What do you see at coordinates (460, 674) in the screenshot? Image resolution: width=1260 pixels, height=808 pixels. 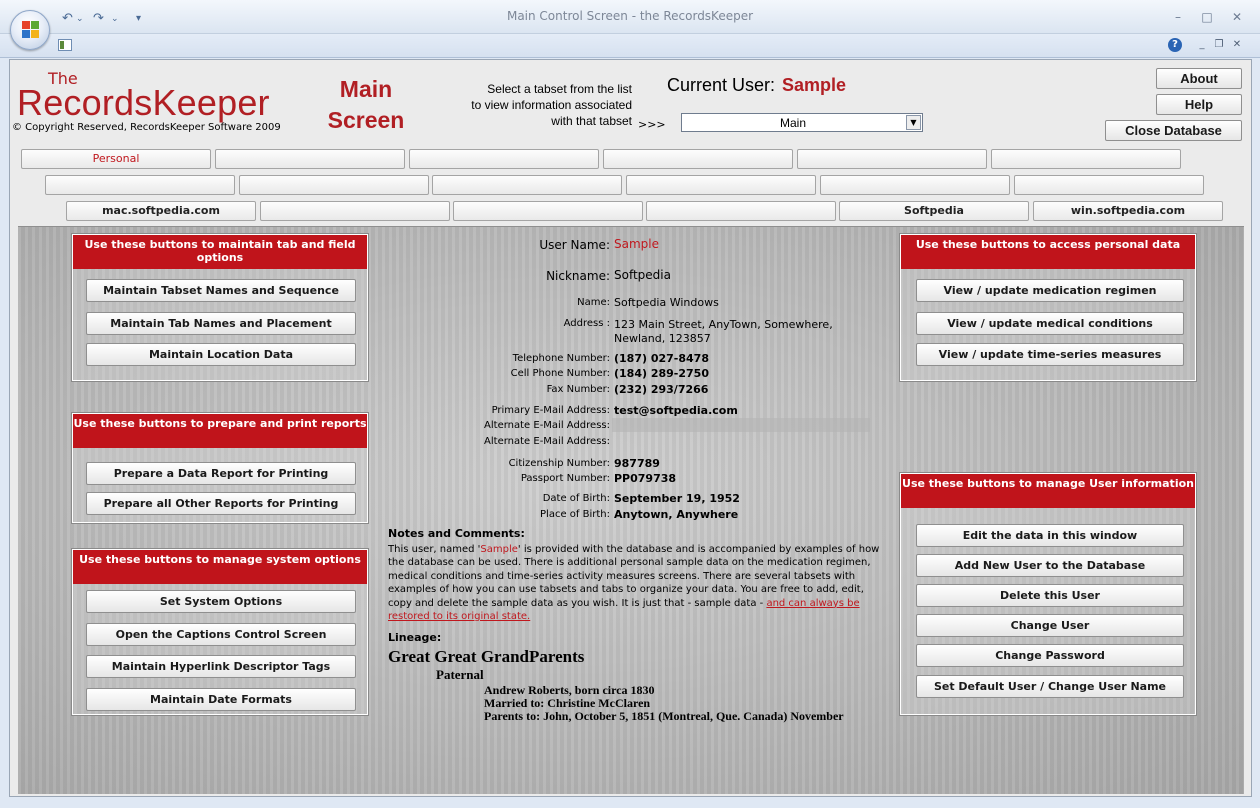 I see `lineage-side: Paternal` at bounding box center [460, 674].